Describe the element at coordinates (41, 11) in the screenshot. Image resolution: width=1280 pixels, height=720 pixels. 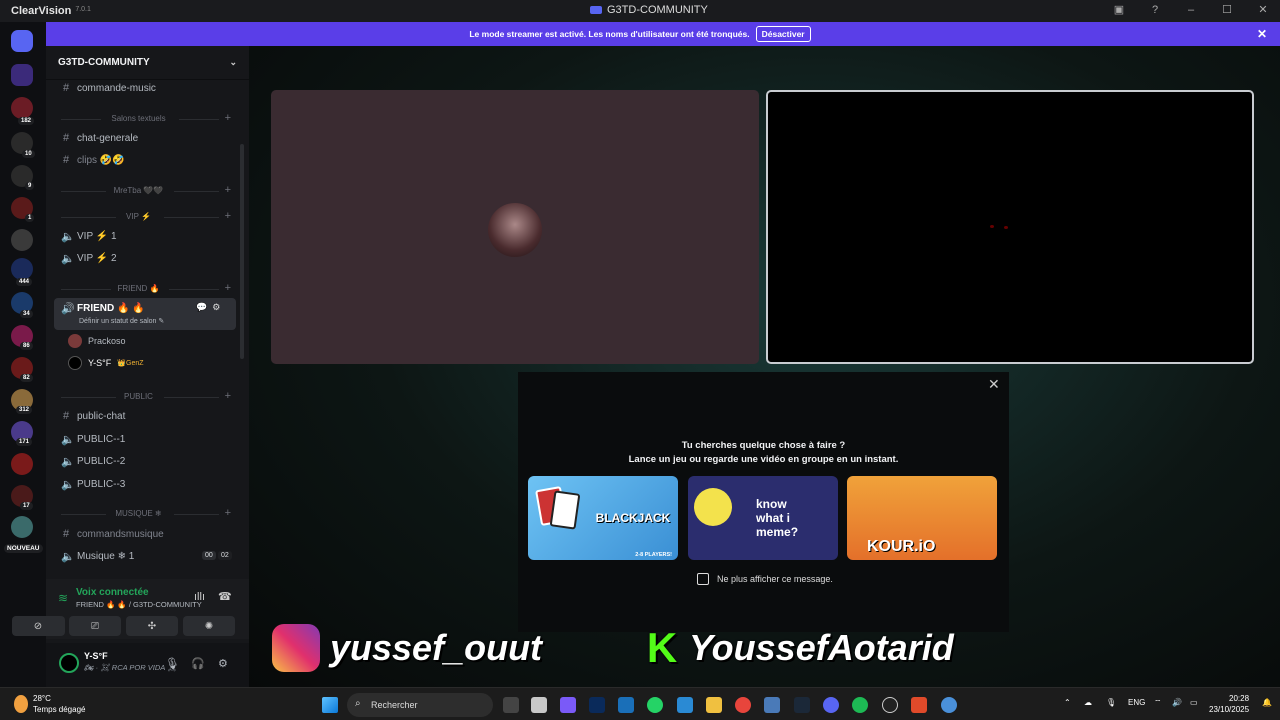
I see `app-name: ClearVision` at that location.